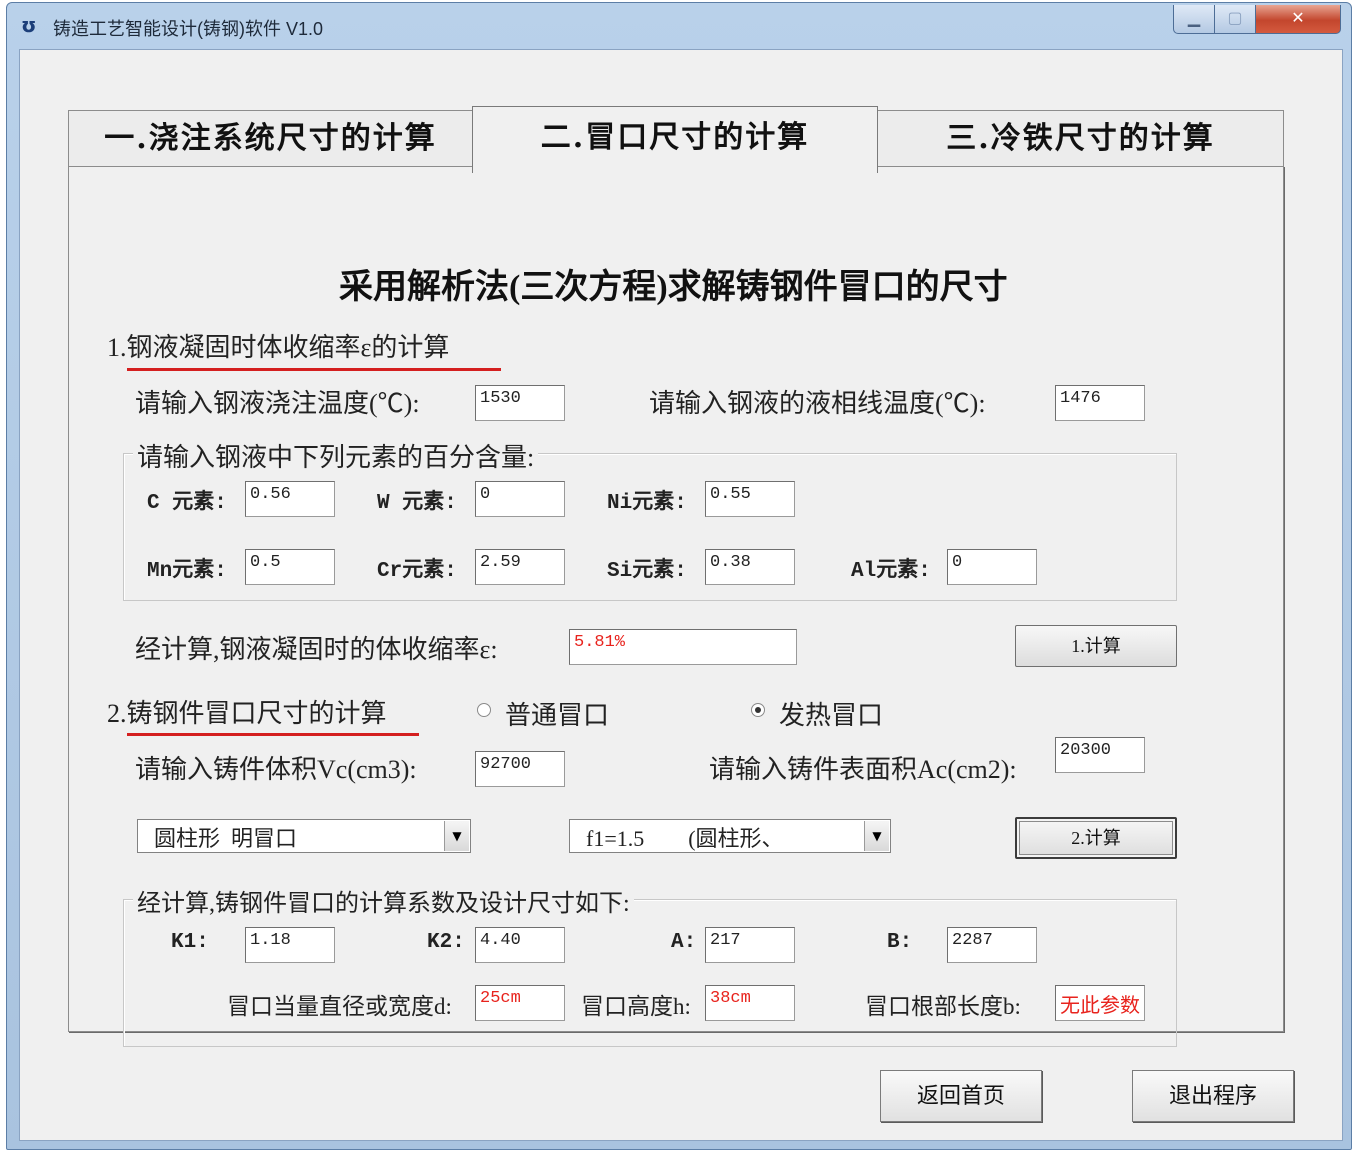  Describe the element at coordinates (636, 1006) in the screenshot. I see `riser-height-label: 冒口高度h:` at that location.